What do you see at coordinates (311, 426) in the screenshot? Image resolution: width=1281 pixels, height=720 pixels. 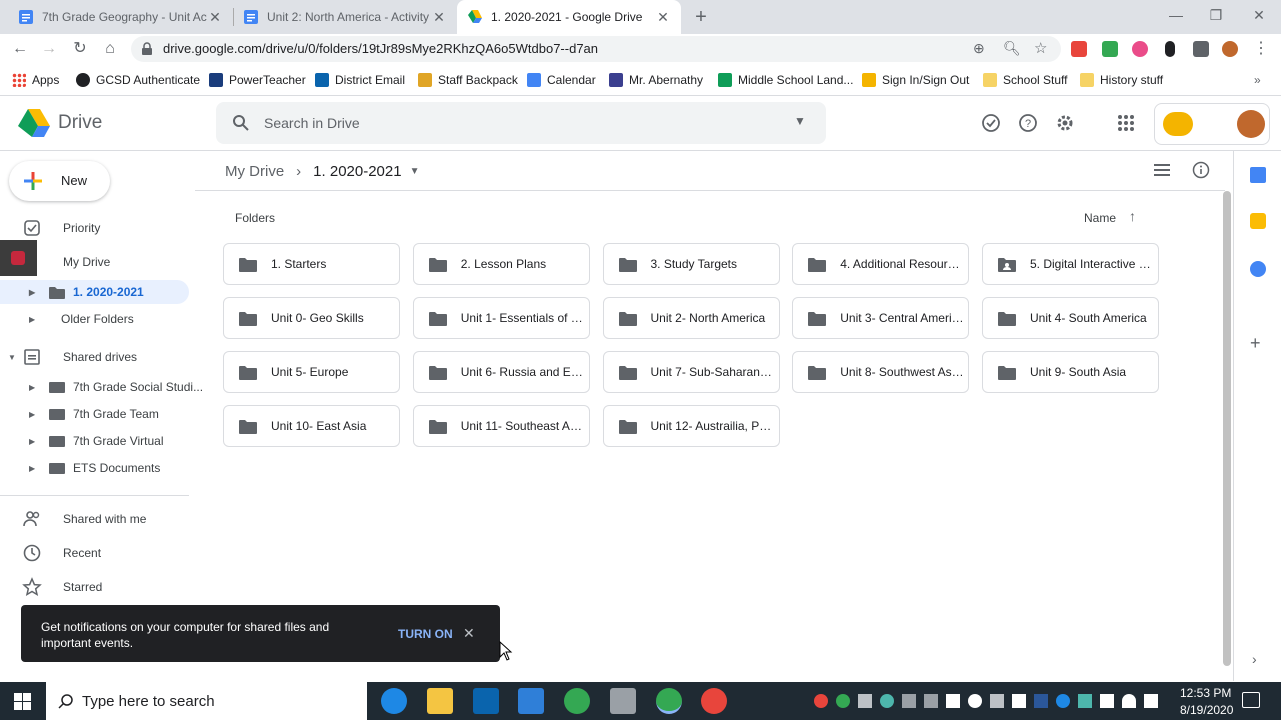 I see `folder-card: Unit 10- East Asia` at bounding box center [311, 426].